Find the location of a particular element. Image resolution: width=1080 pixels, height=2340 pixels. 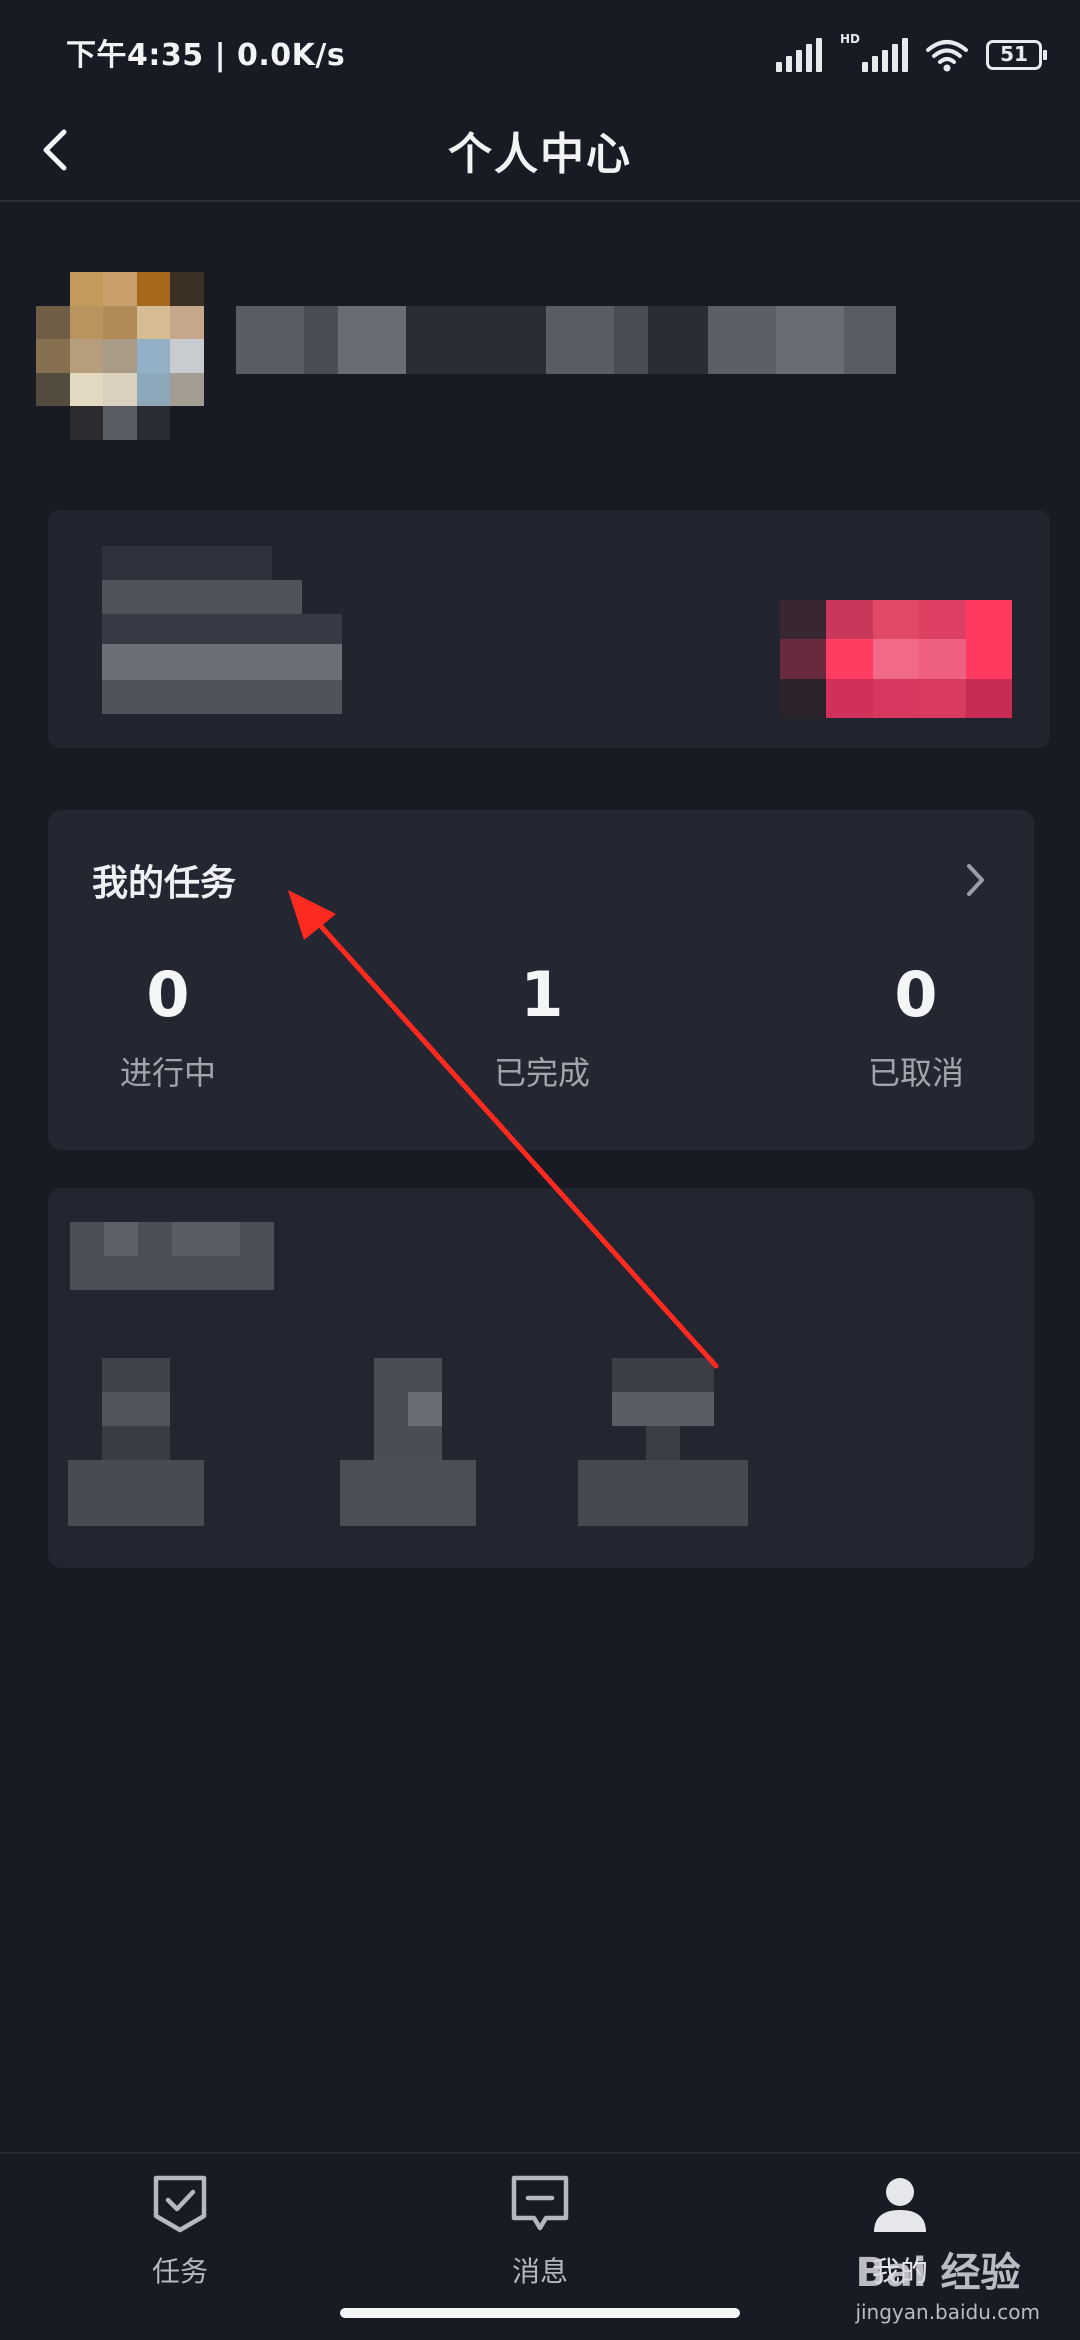

tools-card-blurred is located at coordinates (541, 1378).